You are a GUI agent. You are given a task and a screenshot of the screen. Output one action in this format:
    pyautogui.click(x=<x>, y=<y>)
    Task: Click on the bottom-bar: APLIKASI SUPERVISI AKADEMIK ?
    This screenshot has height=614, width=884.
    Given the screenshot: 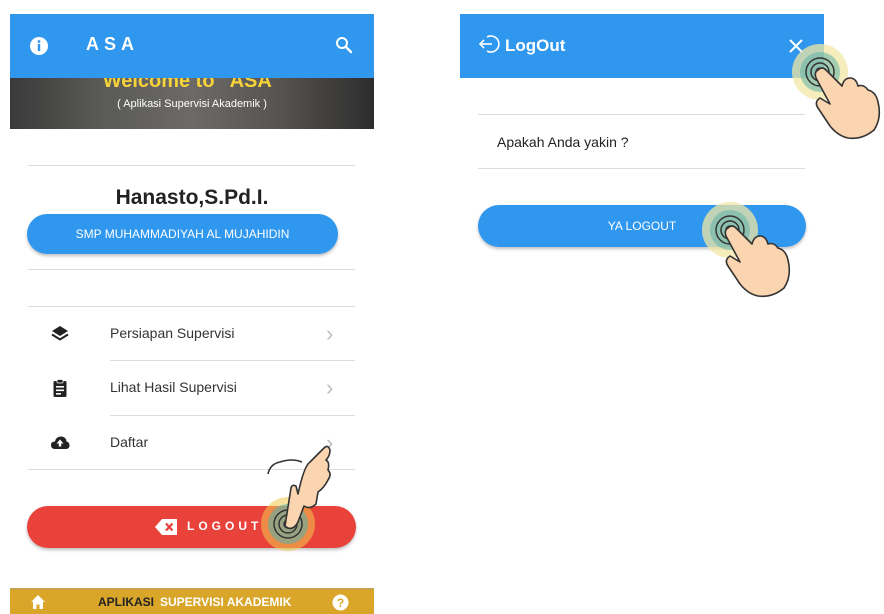 What is the action you would take?
    pyautogui.click(x=192, y=601)
    